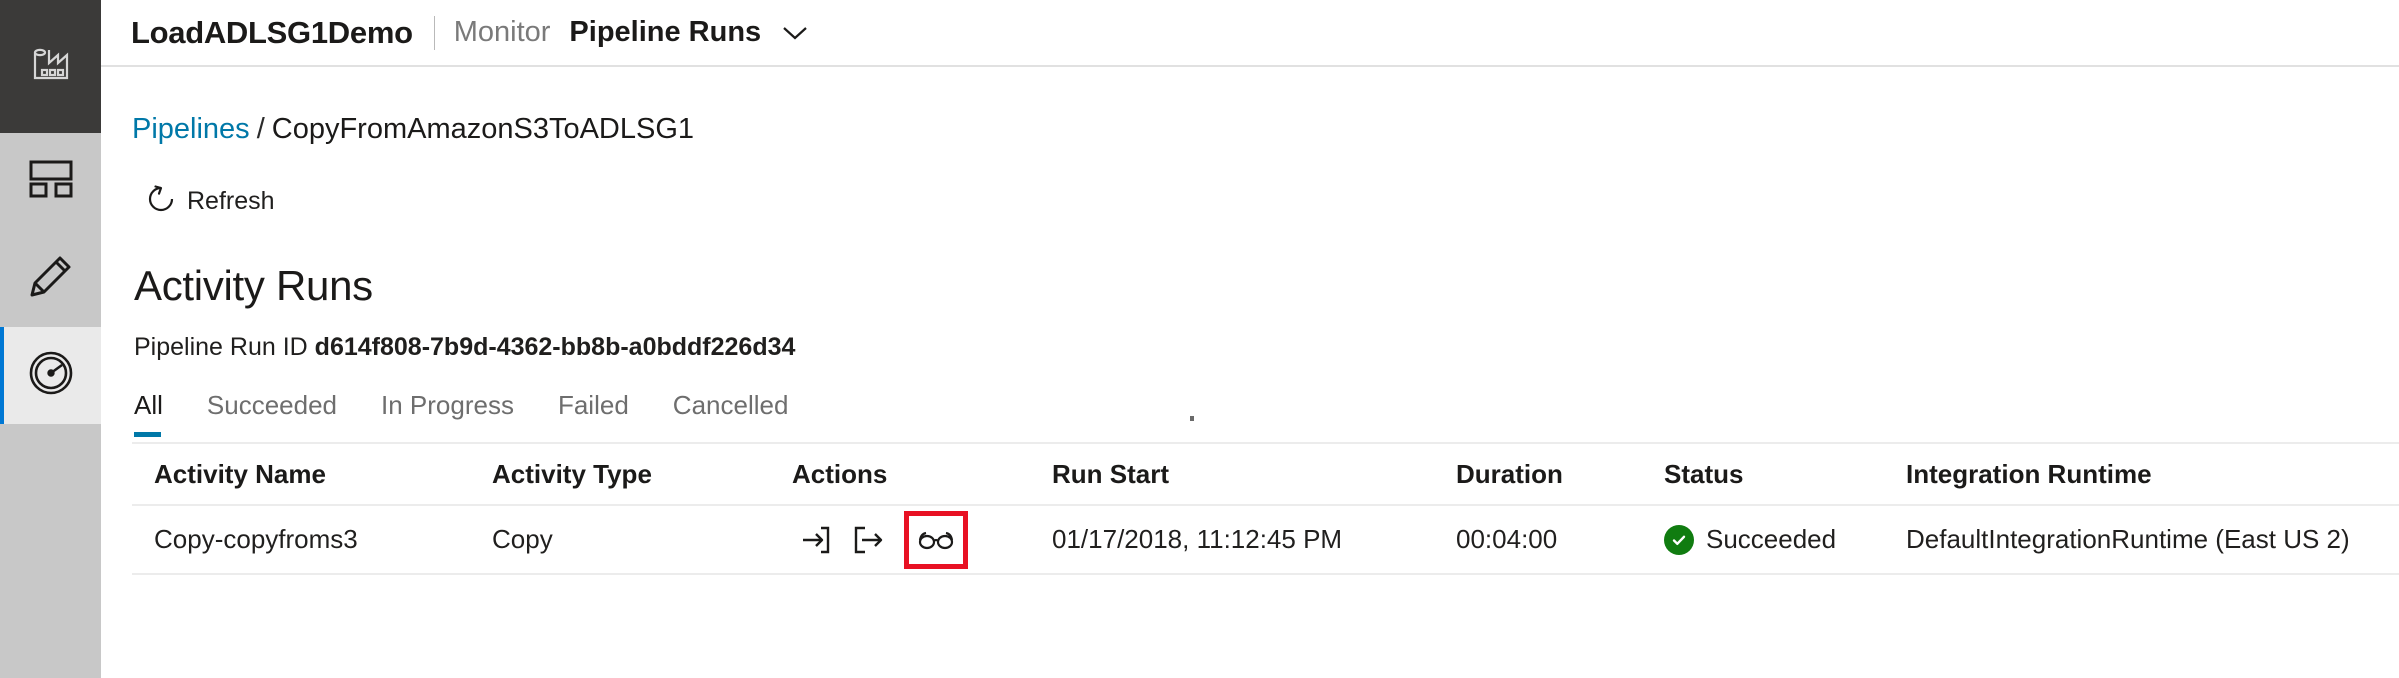 Image resolution: width=2399 pixels, height=678 pixels. I want to click on output-icon, so click(868, 540).